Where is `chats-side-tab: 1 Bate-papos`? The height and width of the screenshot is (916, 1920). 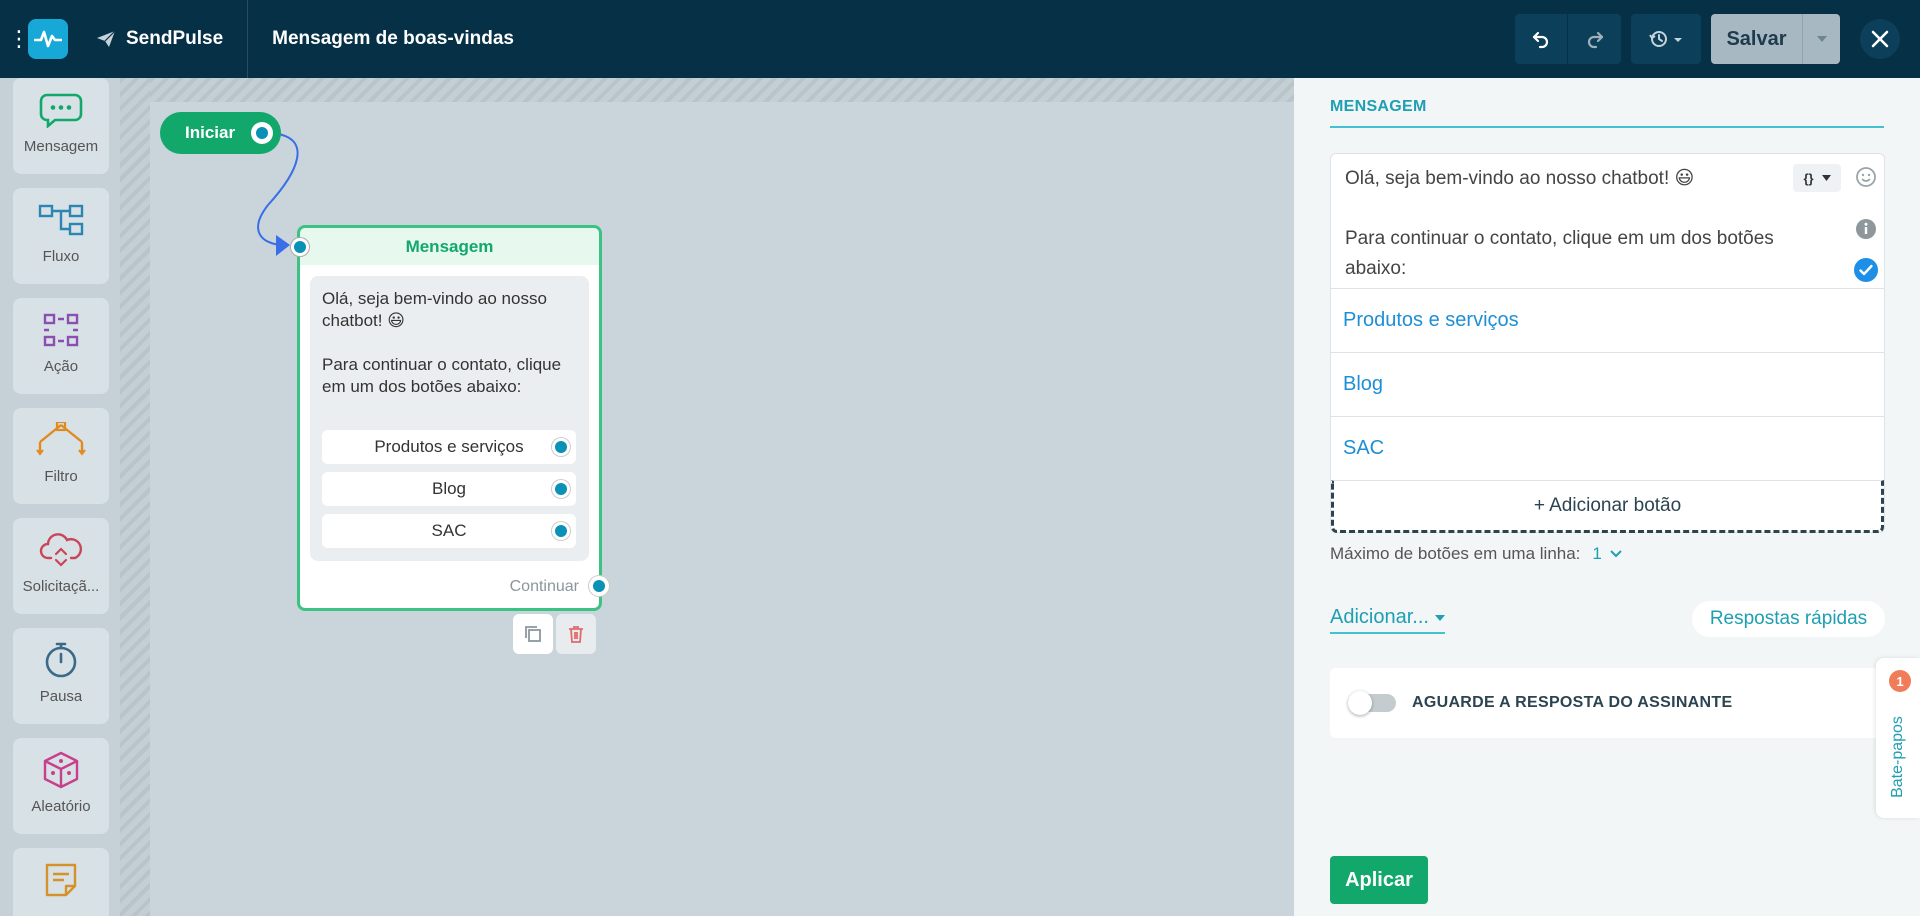 chats-side-tab: 1 Bate-papos is located at coordinates (1898, 738).